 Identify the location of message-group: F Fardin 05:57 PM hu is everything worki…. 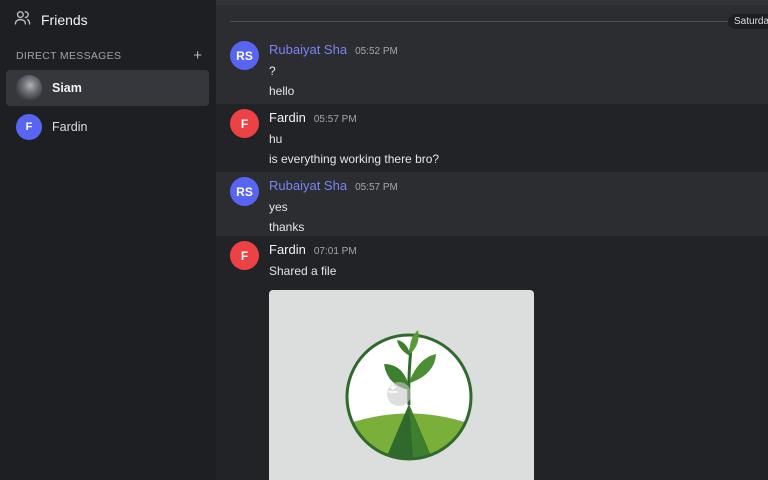
(492, 138).